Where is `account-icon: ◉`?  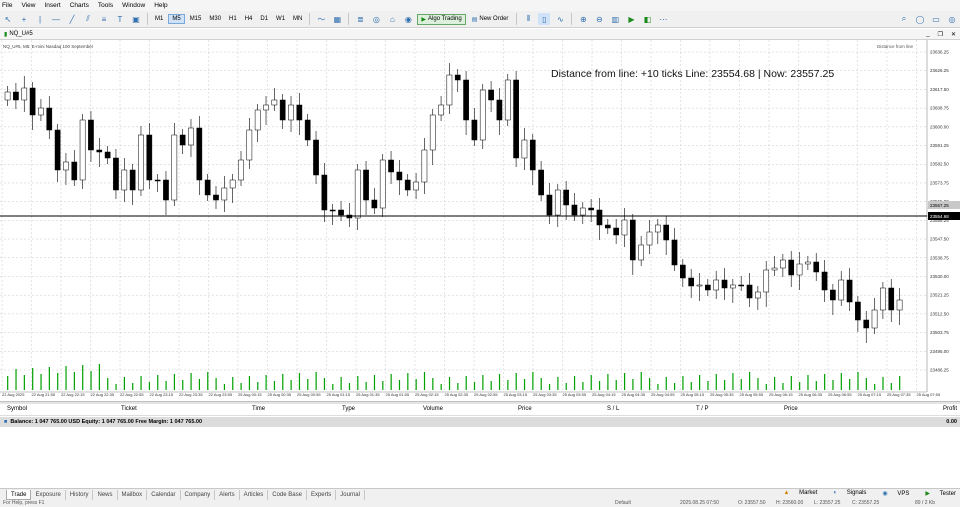 account-icon: ◉ is located at coordinates (408, 19).